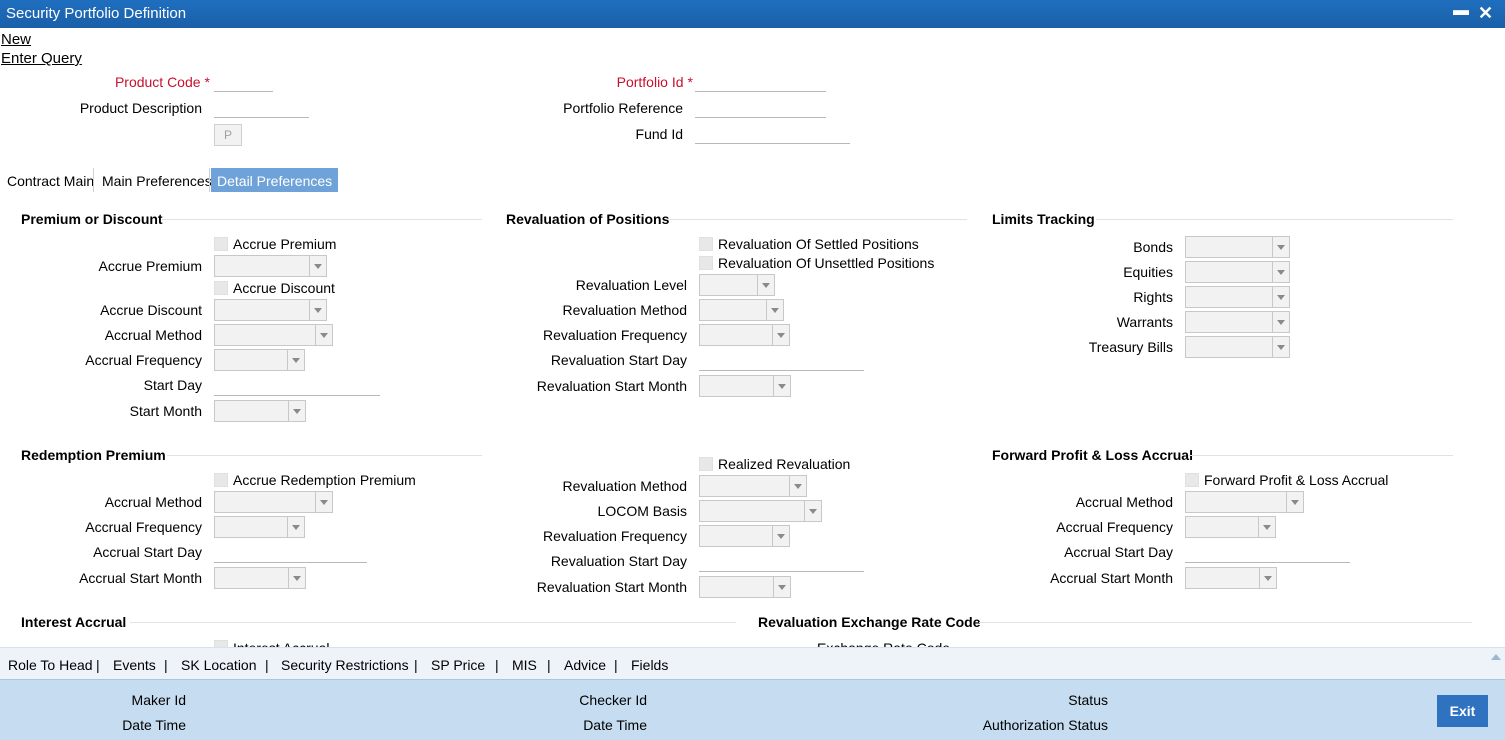 The height and width of the screenshot is (740, 1505). Describe the element at coordinates (1144, 322) in the screenshot. I see `warrants-label: Warrants` at that location.